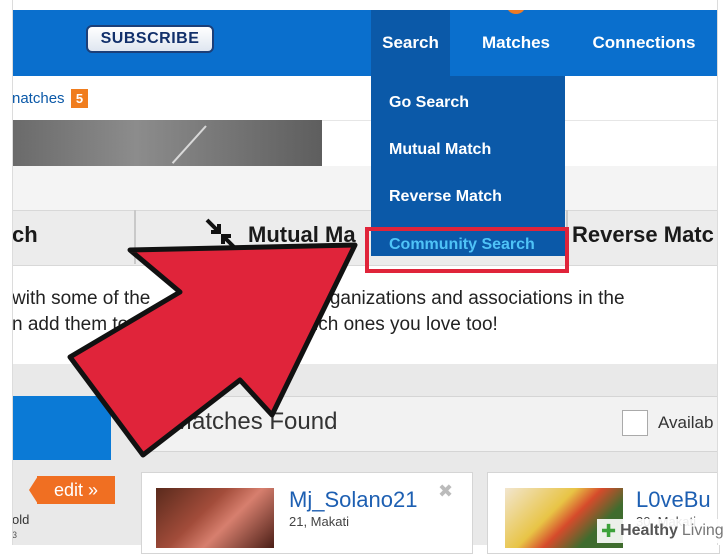 Image resolution: width=728 pixels, height=554 pixels. What do you see at coordinates (365, 188) in the screenshot?
I see `gray-band` at bounding box center [365, 188].